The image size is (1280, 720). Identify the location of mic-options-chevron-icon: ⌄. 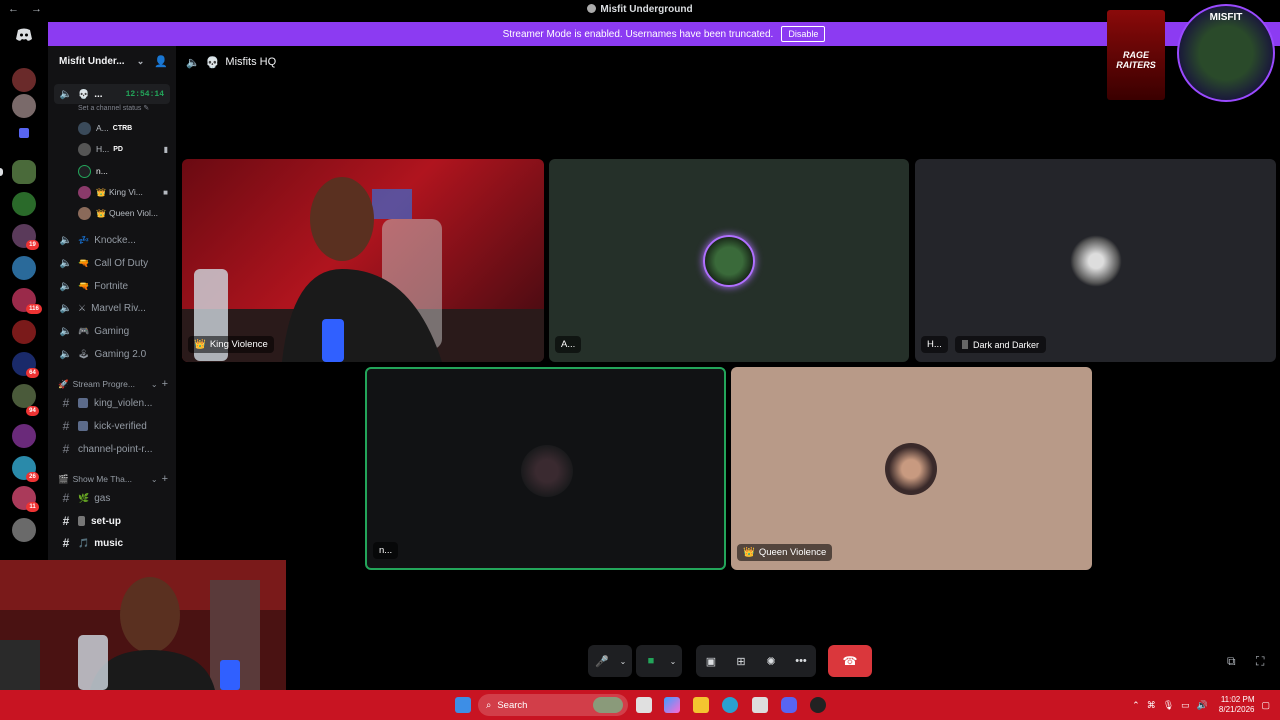
(623, 661).